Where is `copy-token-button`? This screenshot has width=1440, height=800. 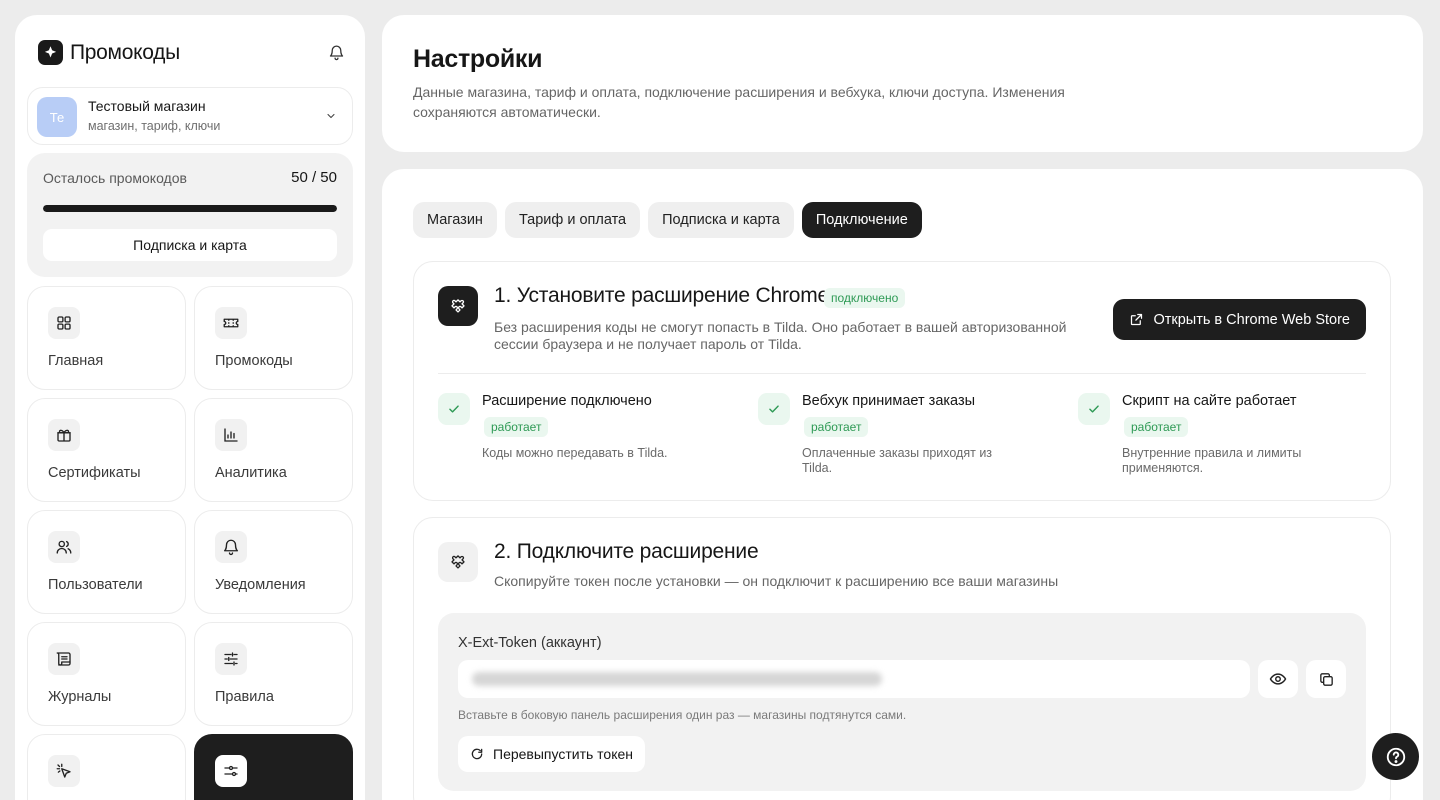 copy-token-button is located at coordinates (1326, 679).